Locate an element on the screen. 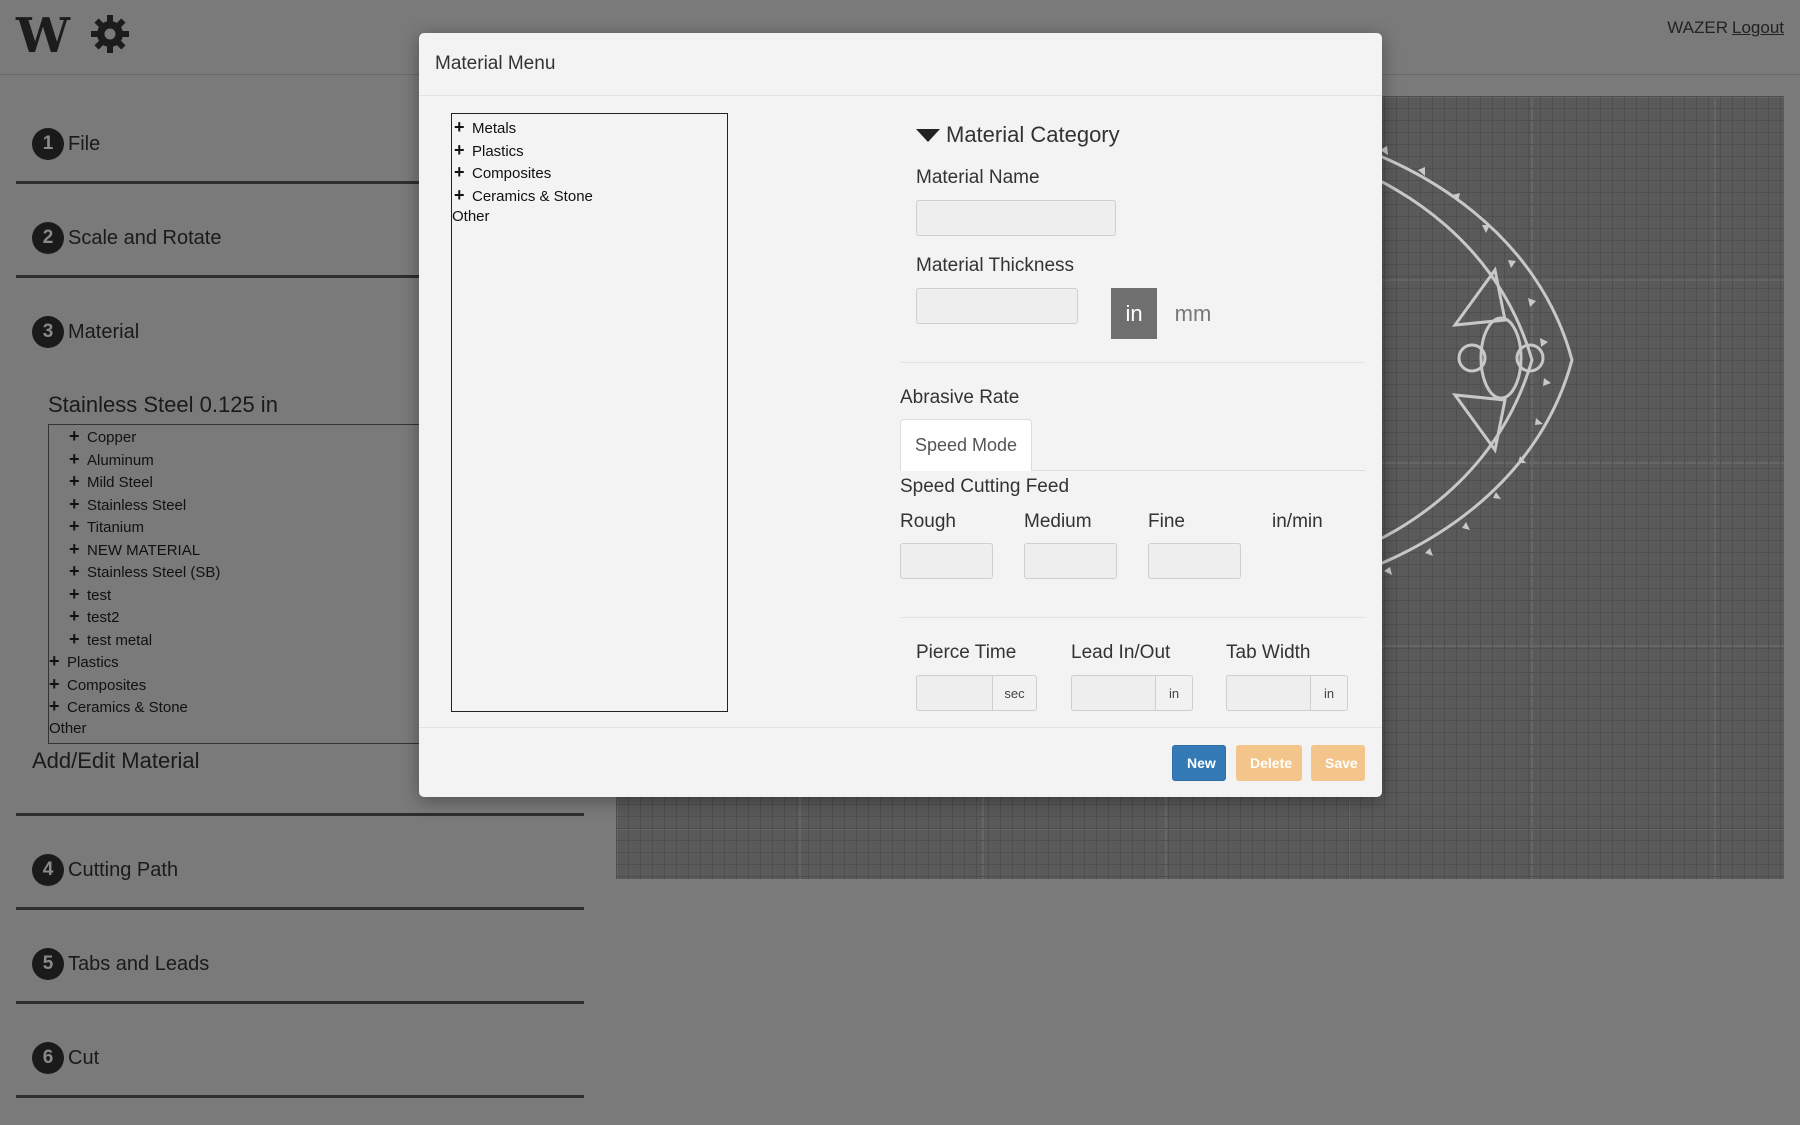 The image size is (1800, 1125). delete-button: Delete is located at coordinates (1269, 763).